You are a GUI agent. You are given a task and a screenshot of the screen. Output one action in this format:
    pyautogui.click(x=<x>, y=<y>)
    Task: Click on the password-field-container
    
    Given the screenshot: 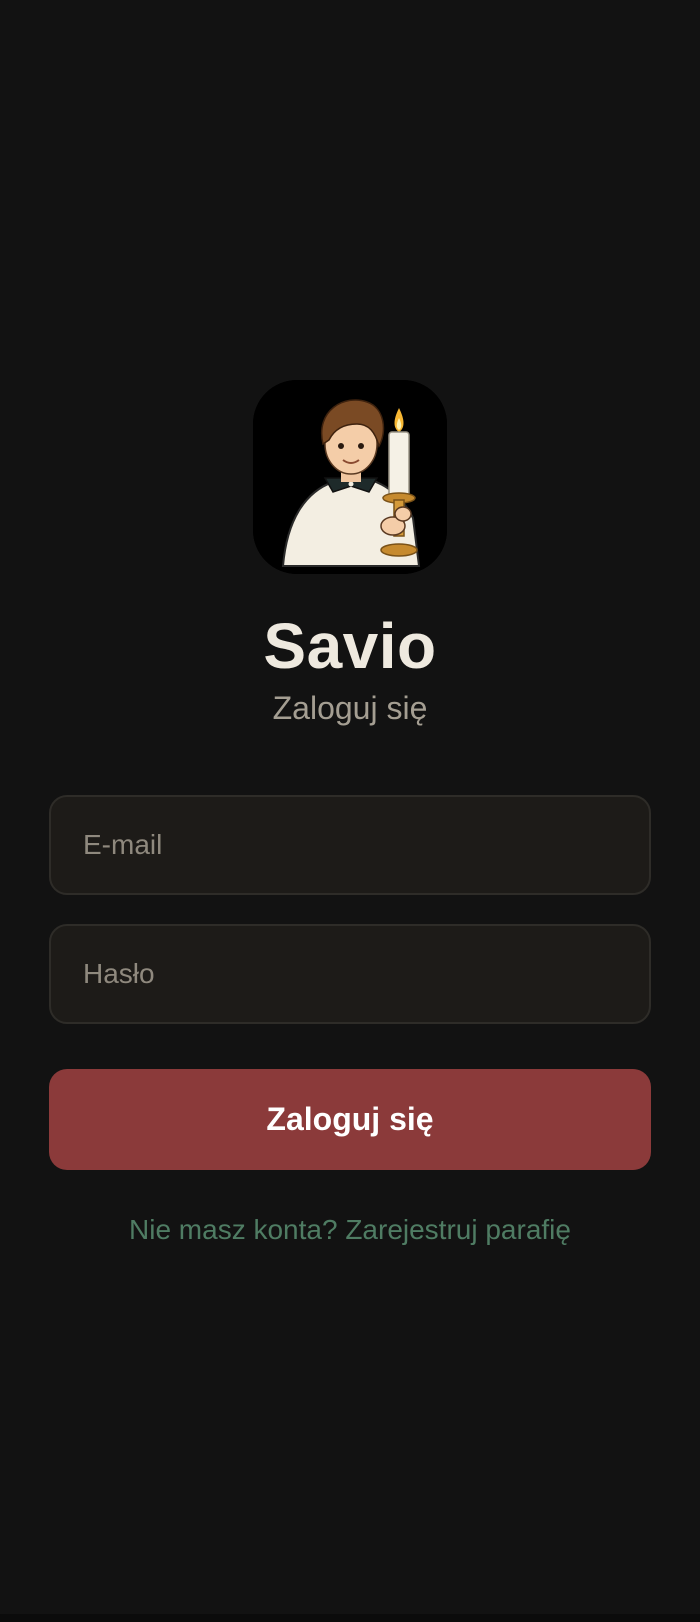 What is the action you would take?
    pyautogui.click(x=350, y=974)
    